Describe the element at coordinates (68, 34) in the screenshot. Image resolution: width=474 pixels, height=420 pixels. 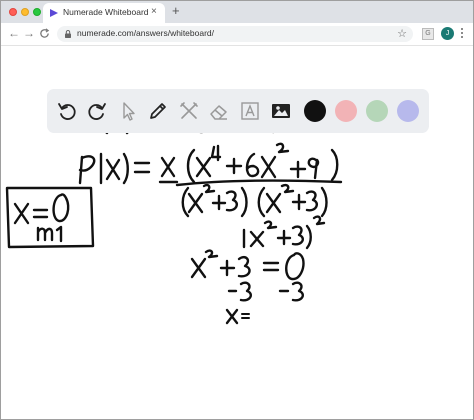
I see `lock-icon` at that location.